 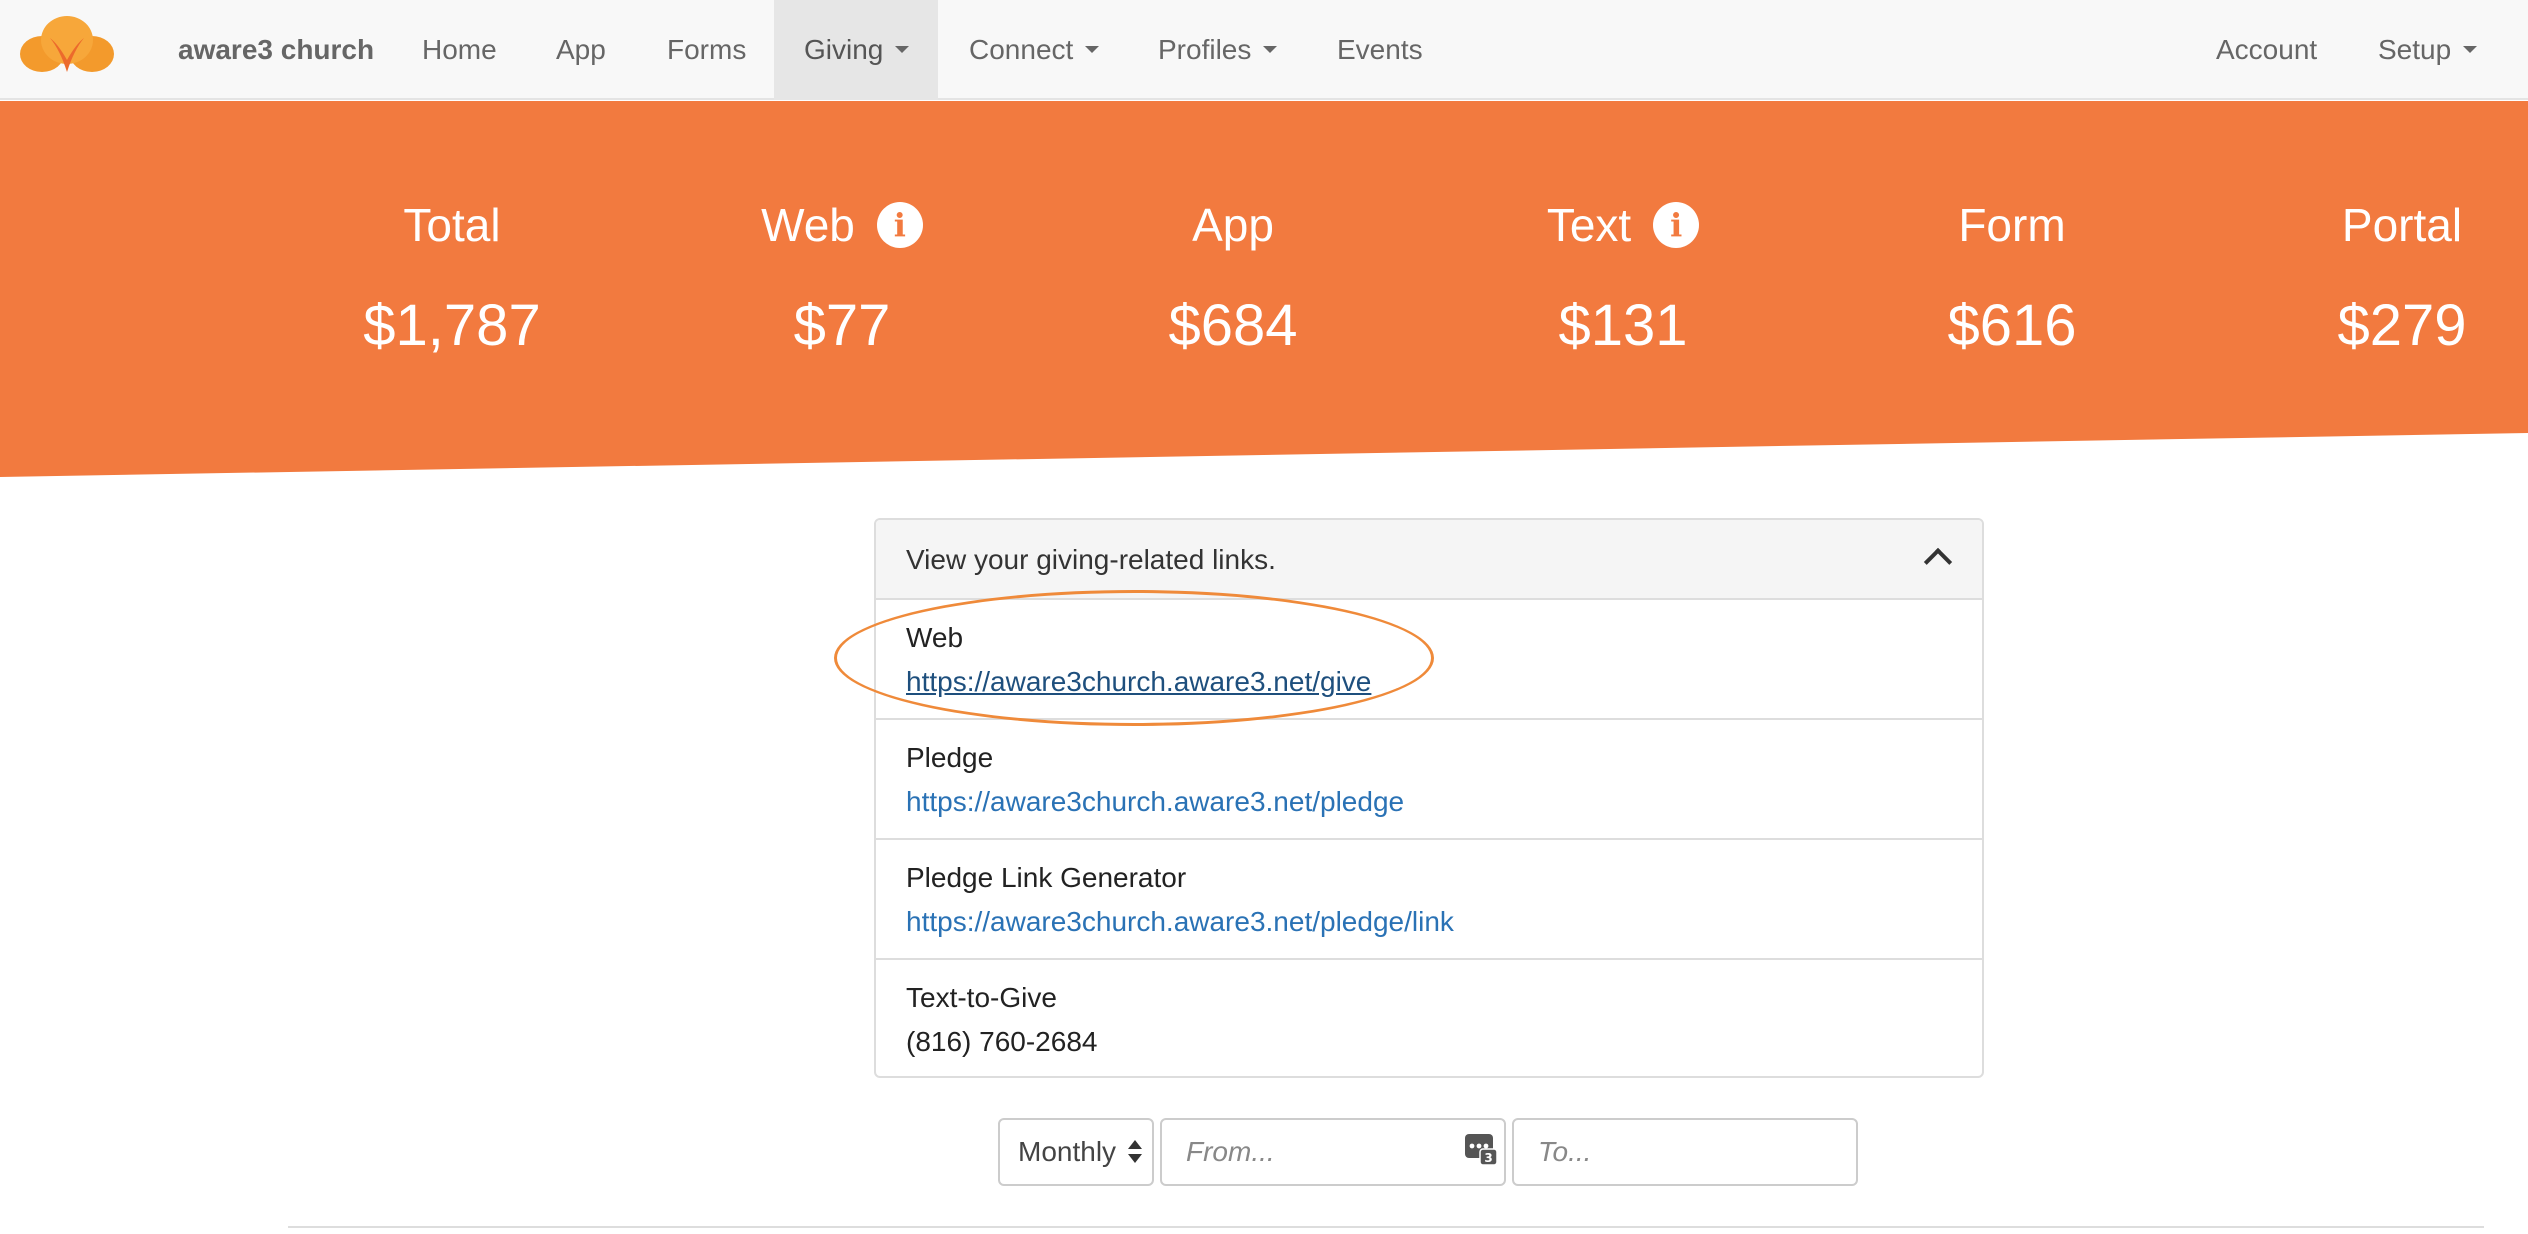 I want to click on web-give-link: https://aware3church.aware3.net/give, so click(x=1138, y=682).